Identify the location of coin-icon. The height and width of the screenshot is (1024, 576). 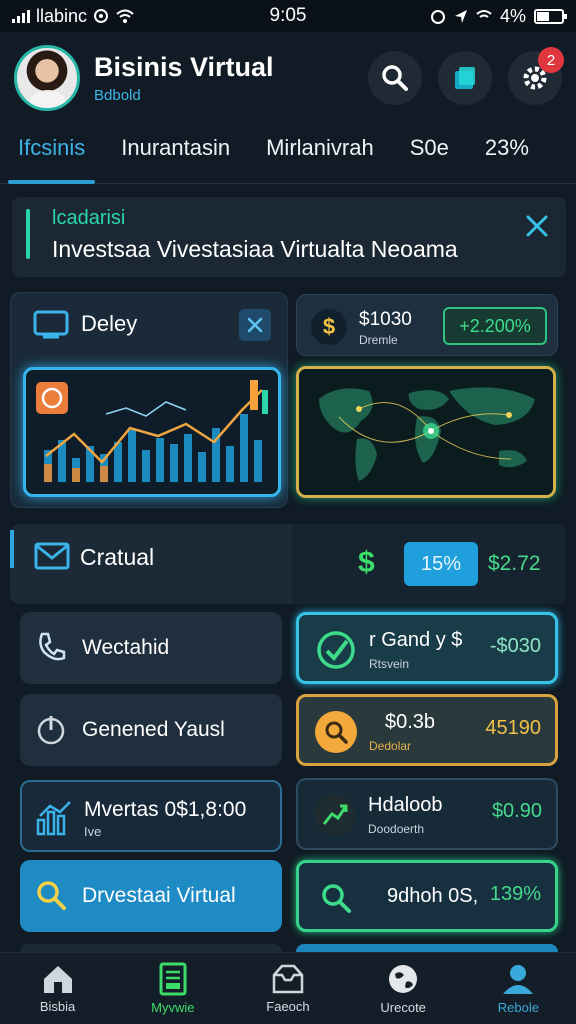
(52, 398).